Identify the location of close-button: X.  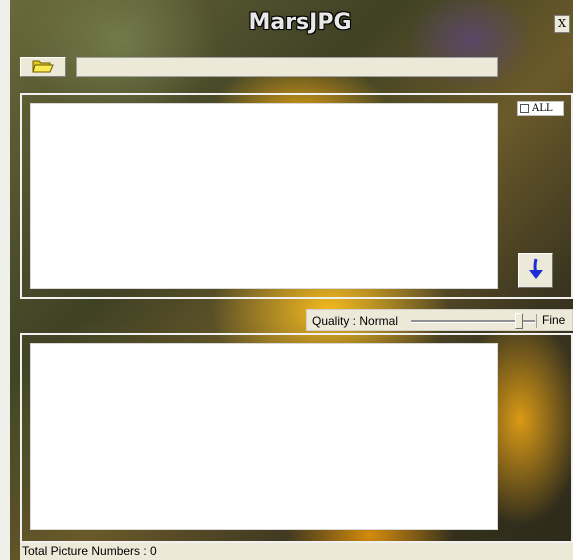
(562, 24).